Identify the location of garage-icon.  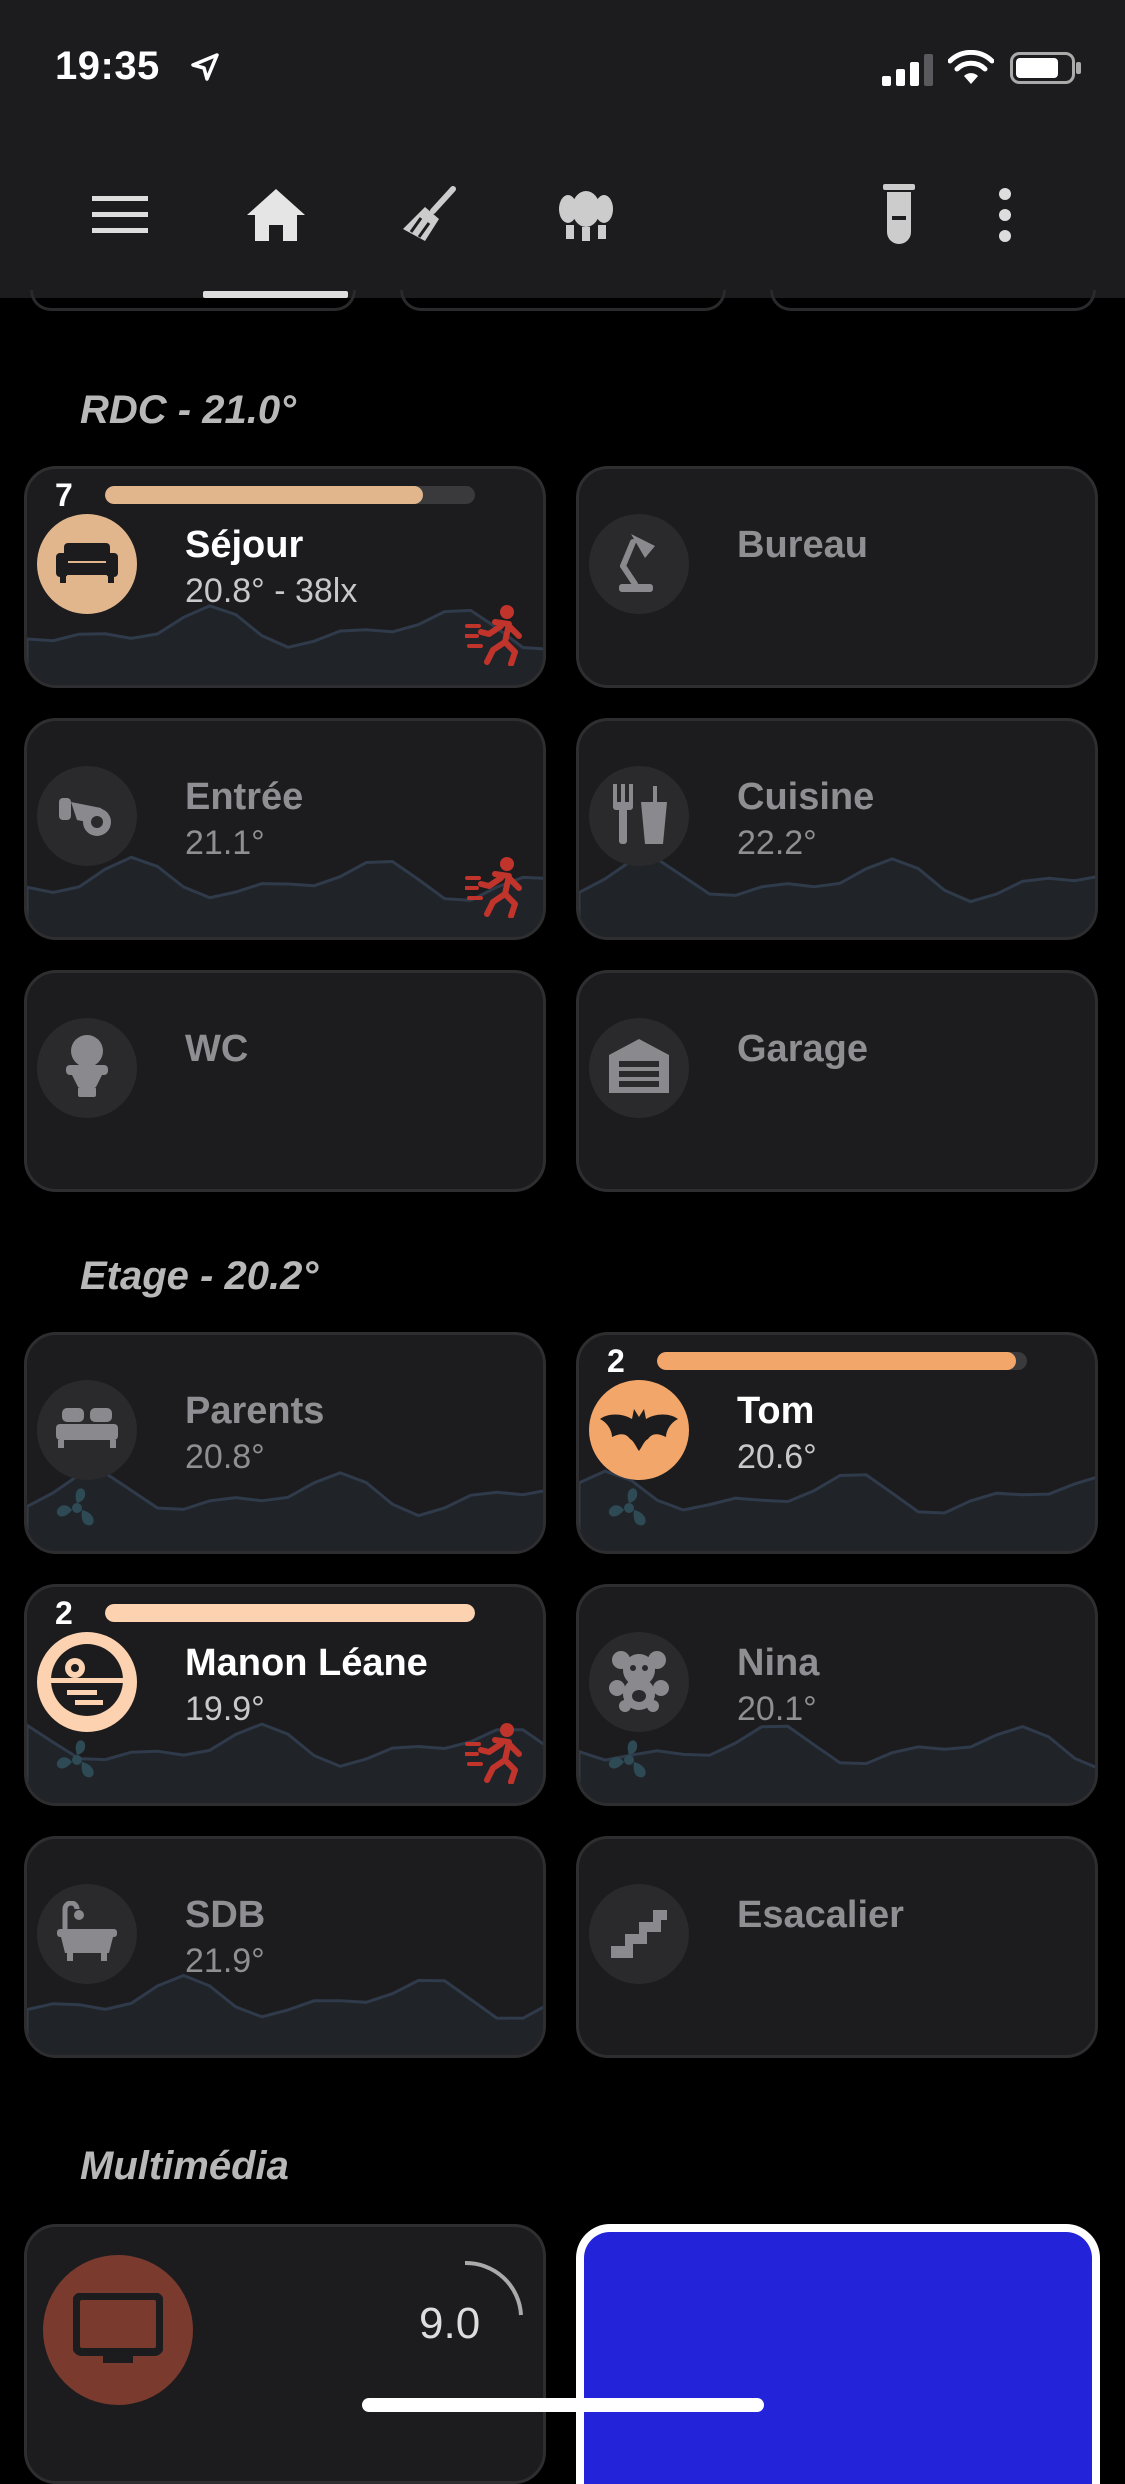
(639, 1068).